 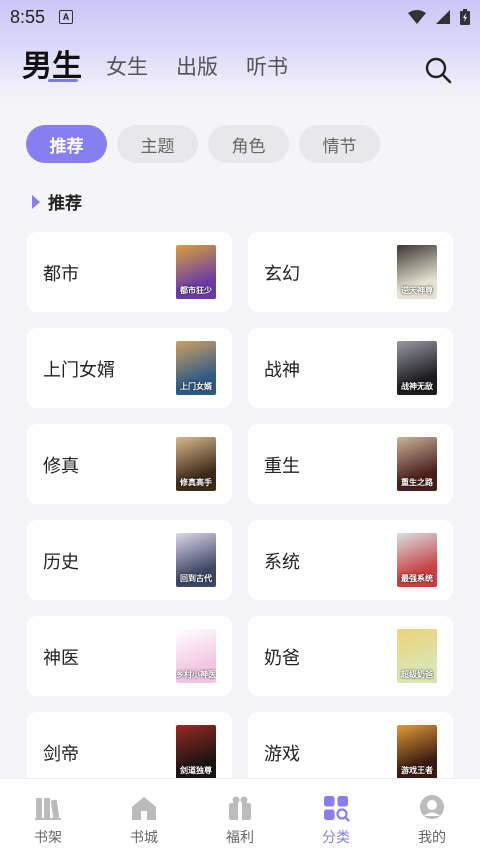 What do you see at coordinates (196, 770) in the screenshot?
I see `book-cover-title: 剑道独尊` at bounding box center [196, 770].